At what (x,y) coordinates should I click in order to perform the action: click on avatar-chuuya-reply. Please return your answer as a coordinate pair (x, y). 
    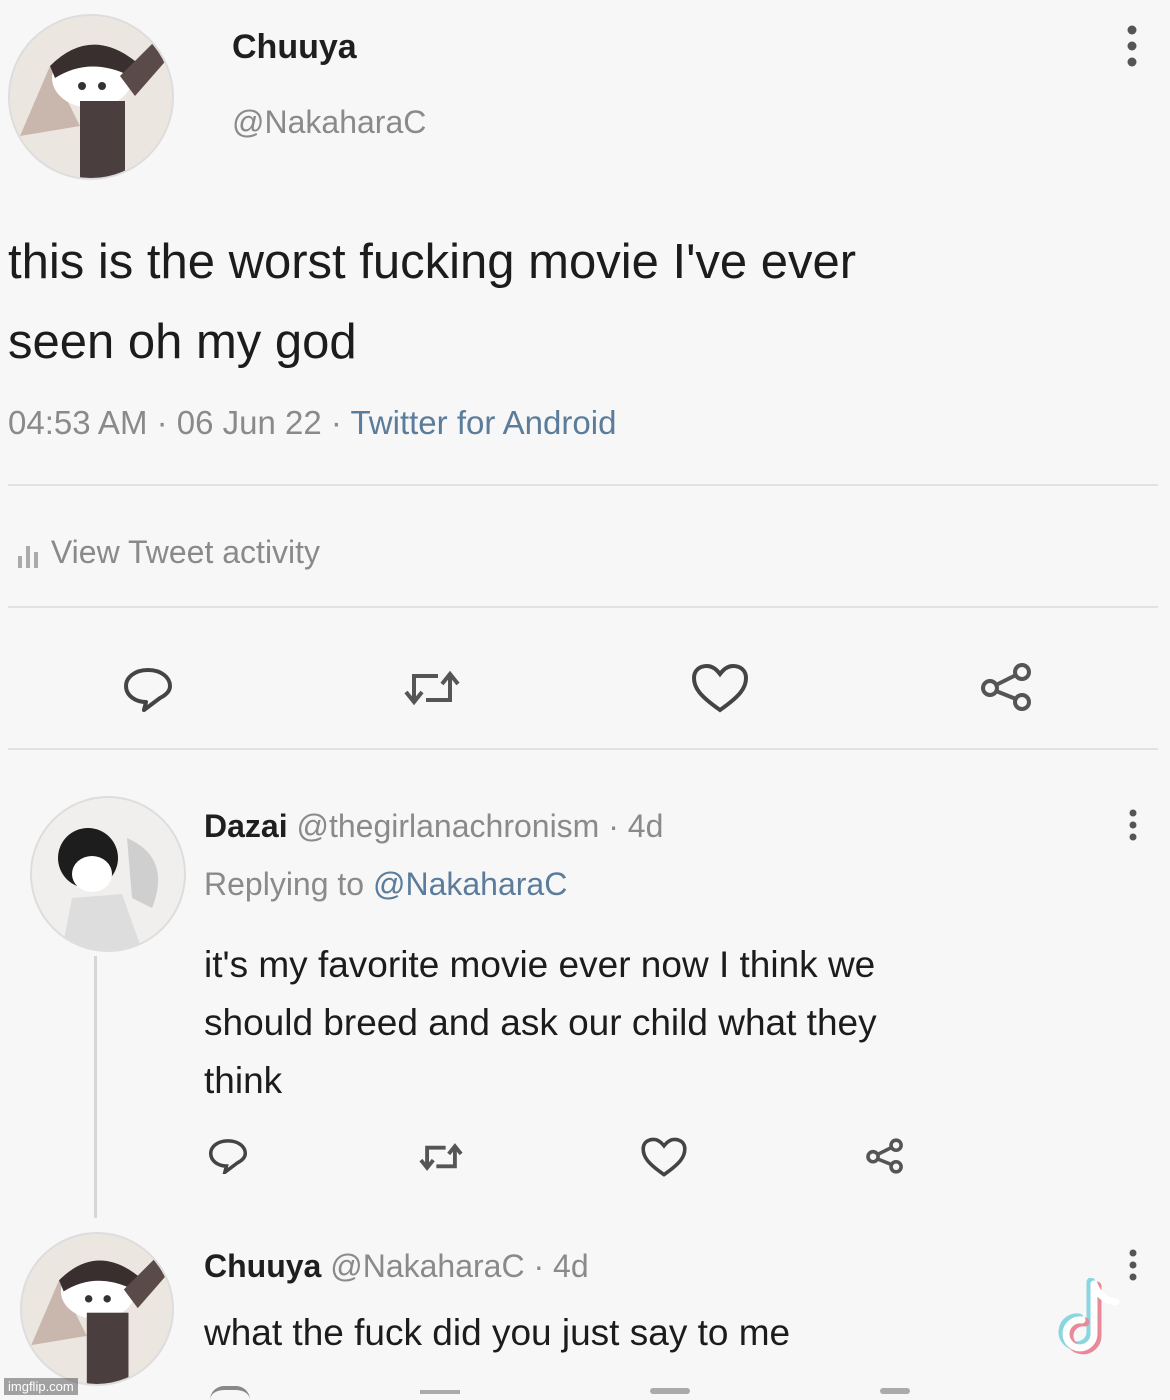
    Looking at the image, I should click on (97, 1309).